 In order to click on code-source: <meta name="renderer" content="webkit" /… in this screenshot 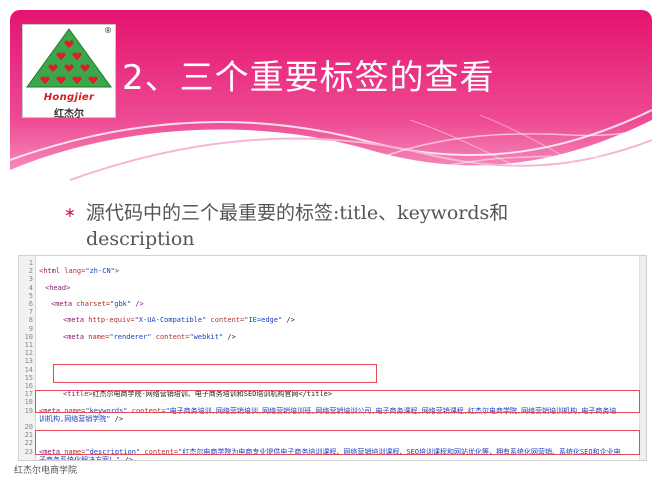, I will do `click(149, 337)`.